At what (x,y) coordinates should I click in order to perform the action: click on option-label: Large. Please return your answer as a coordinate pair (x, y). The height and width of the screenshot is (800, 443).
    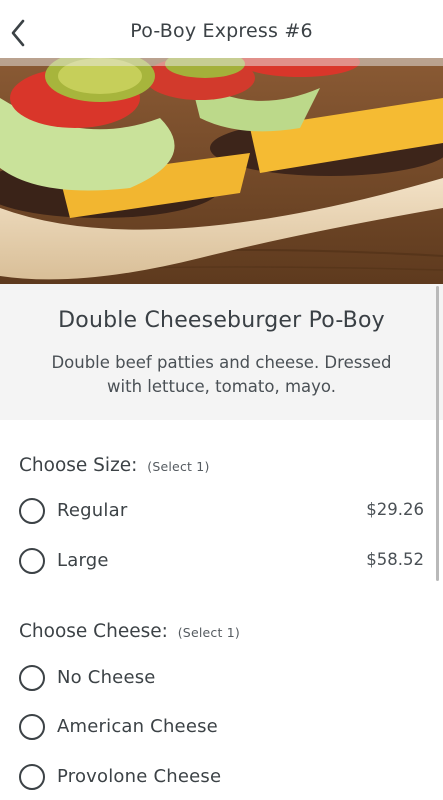
    Looking at the image, I should click on (83, 560).